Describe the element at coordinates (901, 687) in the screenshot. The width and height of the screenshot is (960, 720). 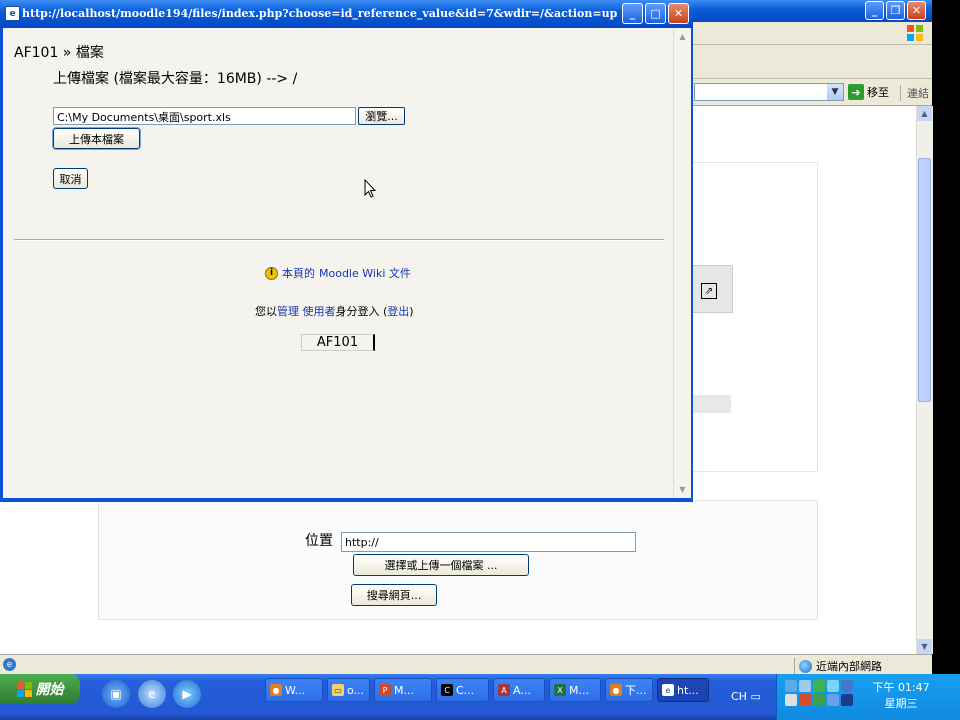
I see `clock-time: 下午 01:47` at that location.